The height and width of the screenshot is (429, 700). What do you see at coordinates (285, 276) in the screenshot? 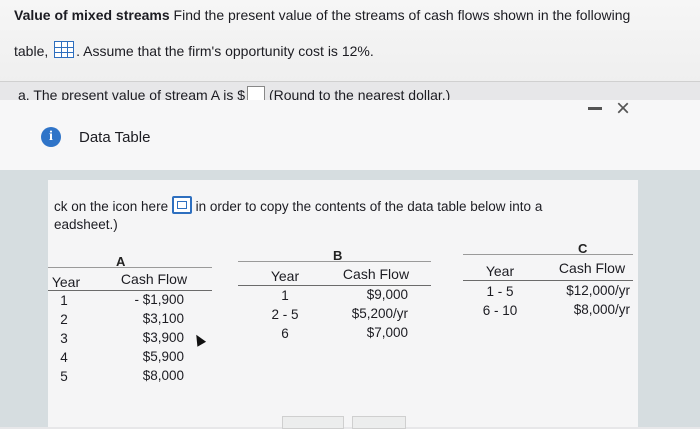
I see `header-year-b: Year` at bounding box center [285, 276].